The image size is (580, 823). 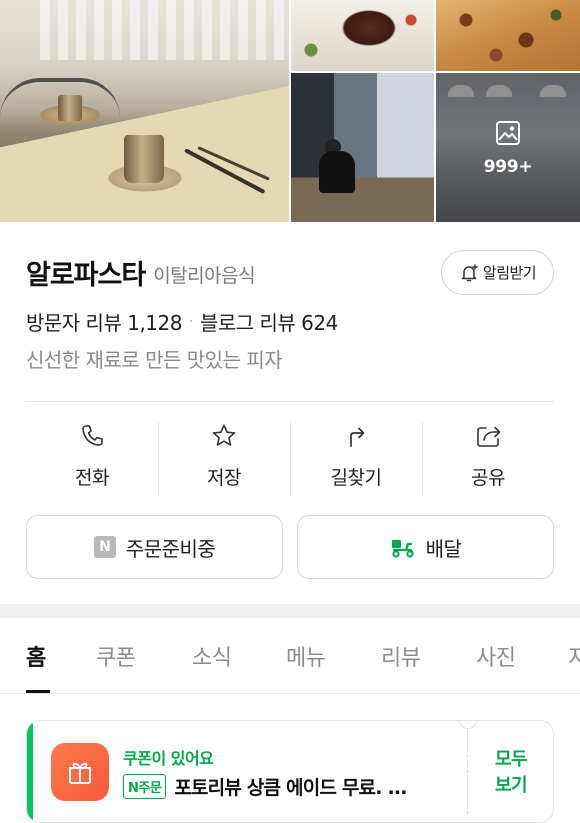 What do you see at coordinates (496, 656) in the screenshot?
I see `tab-photo: 사진` at bounding box center [496, 656].